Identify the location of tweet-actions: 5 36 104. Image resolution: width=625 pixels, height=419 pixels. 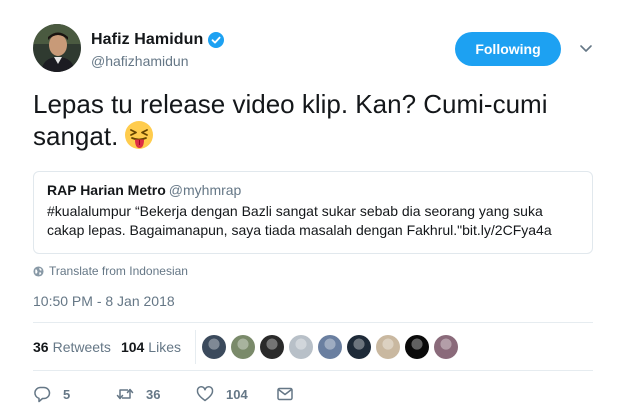
(163, 394).